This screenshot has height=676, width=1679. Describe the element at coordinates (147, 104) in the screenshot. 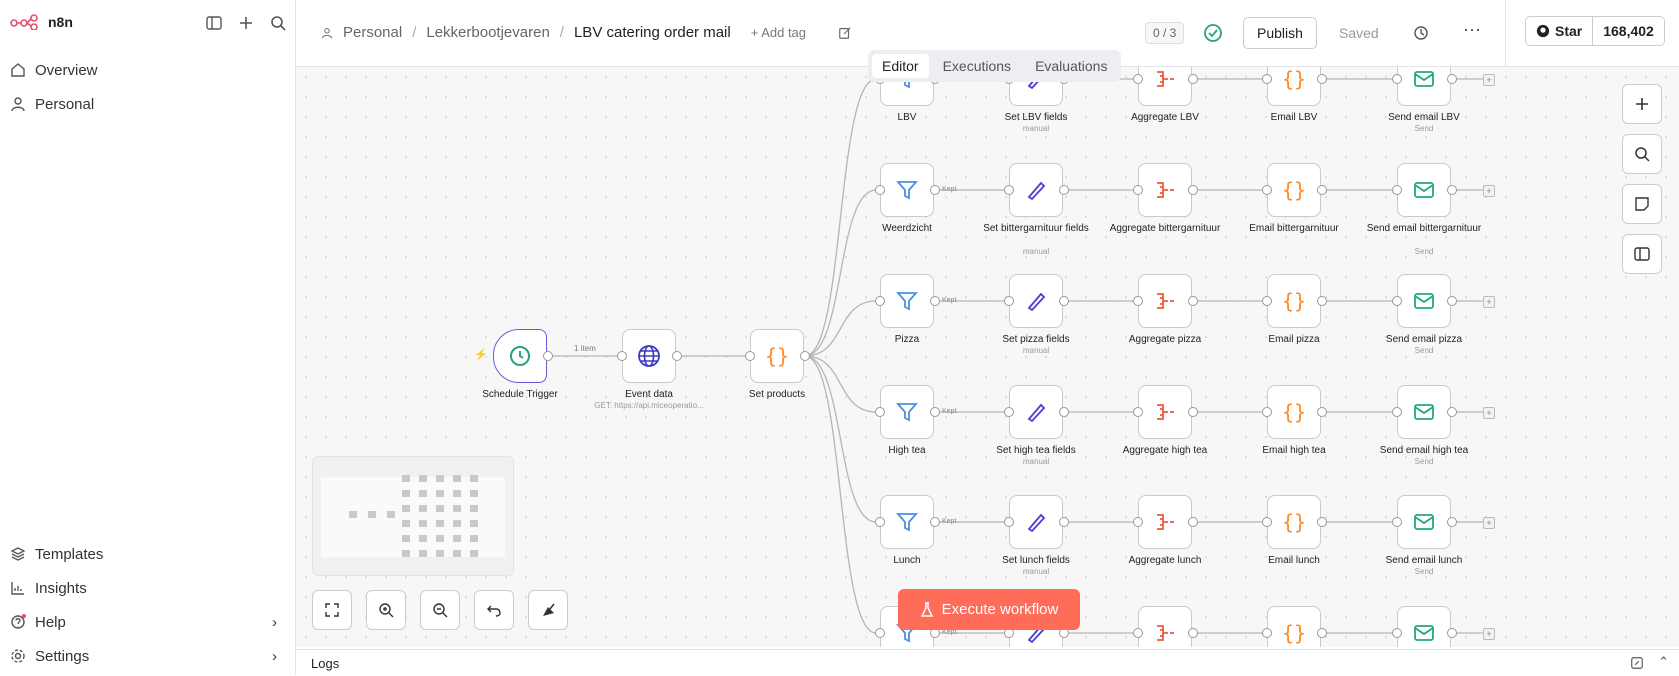

I see `sidebar-item-personal: Personal` at that location.